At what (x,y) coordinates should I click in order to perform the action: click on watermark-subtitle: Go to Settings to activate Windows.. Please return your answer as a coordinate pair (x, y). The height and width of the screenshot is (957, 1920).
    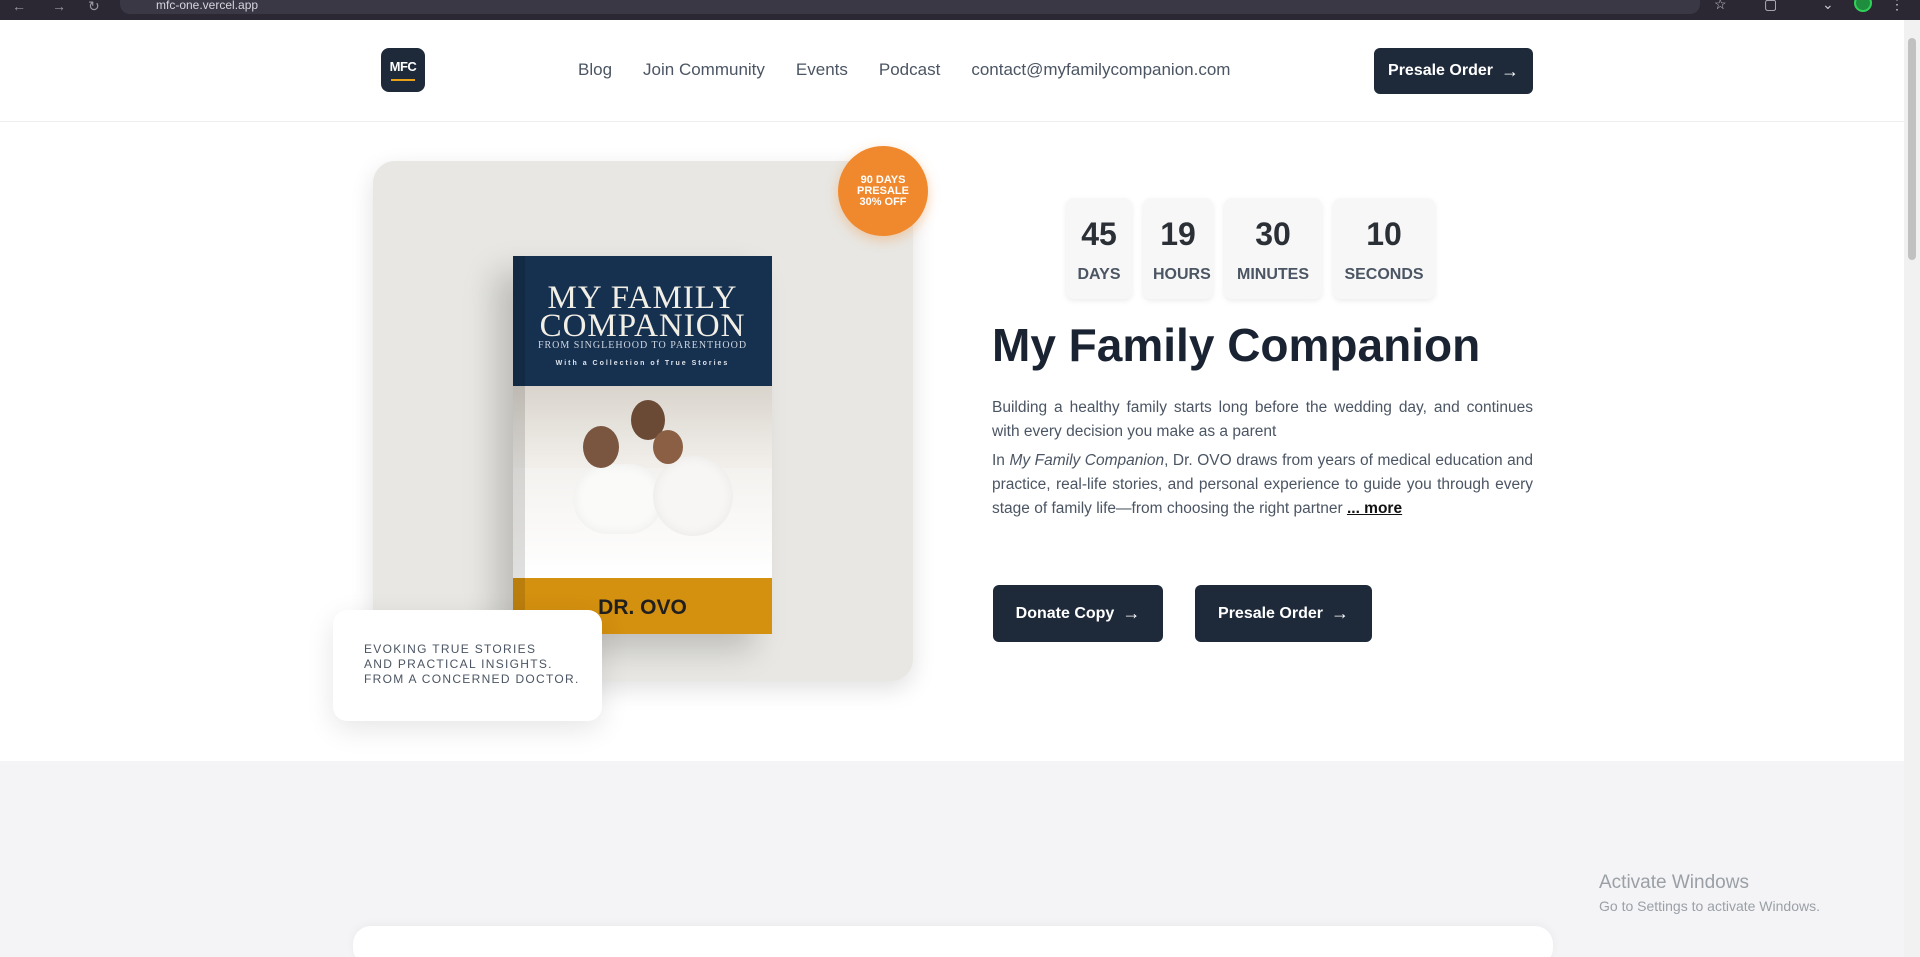
    Looking at the image, I should click on (1709, 906).